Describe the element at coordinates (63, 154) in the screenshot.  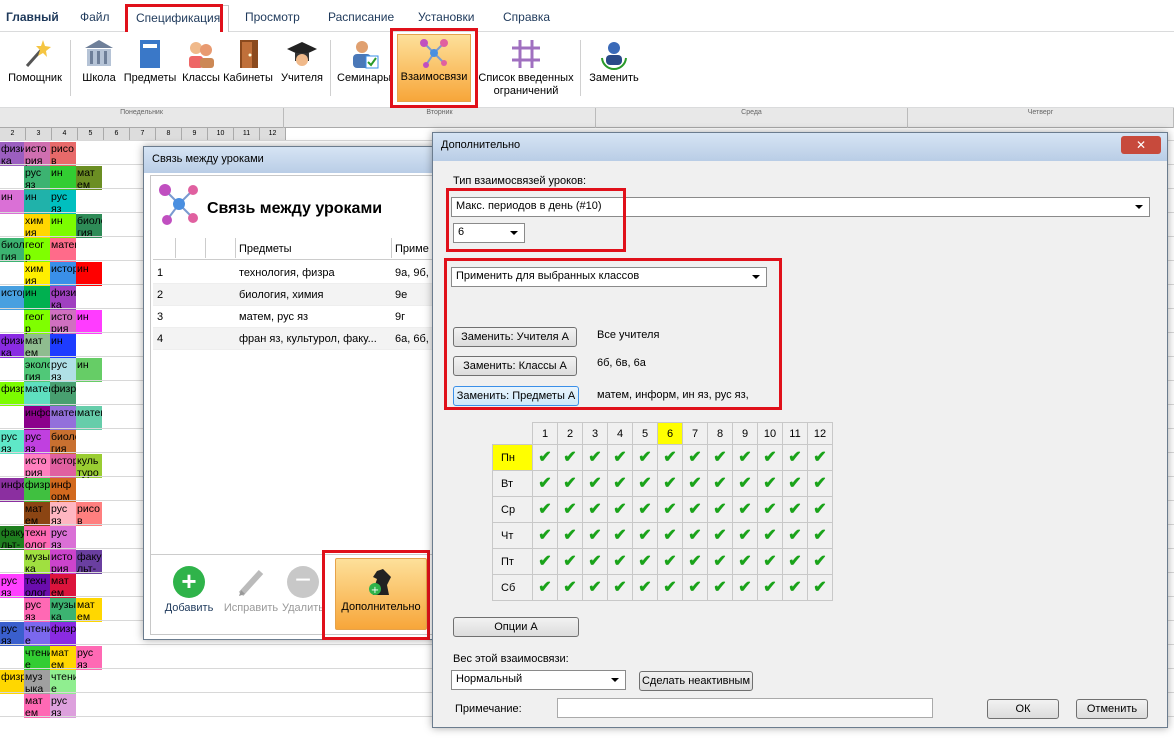
I see `lesson-cell: рисо в` at that location.